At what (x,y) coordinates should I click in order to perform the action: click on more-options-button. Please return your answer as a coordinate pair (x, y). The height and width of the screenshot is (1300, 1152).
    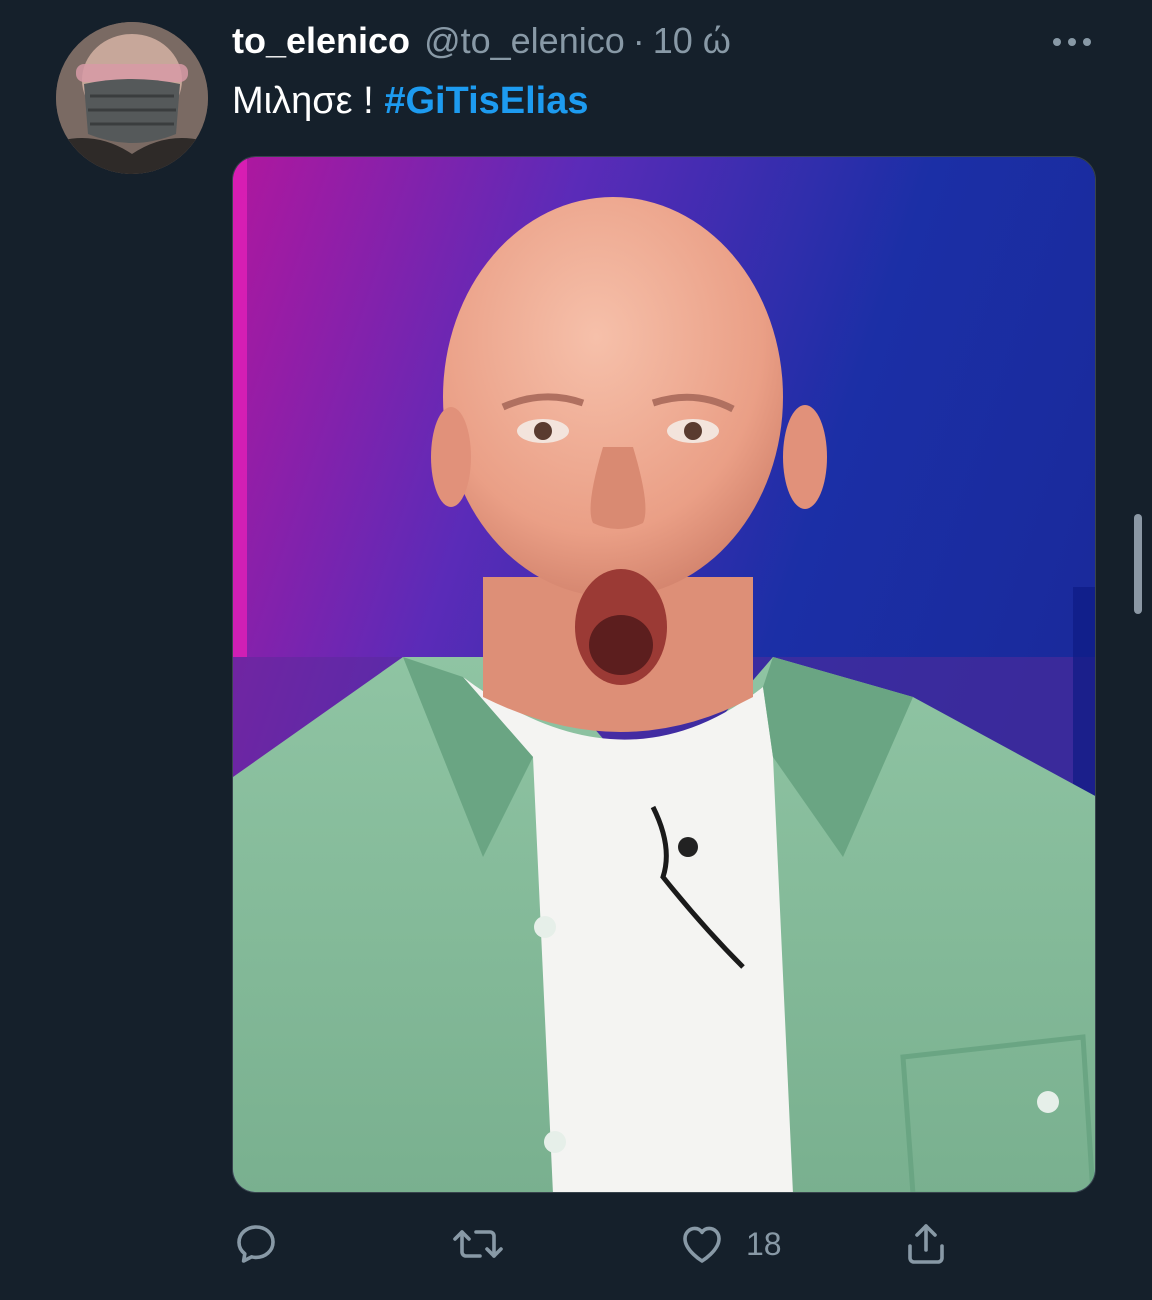
    Looking at the image, I should click on (1072, 42).